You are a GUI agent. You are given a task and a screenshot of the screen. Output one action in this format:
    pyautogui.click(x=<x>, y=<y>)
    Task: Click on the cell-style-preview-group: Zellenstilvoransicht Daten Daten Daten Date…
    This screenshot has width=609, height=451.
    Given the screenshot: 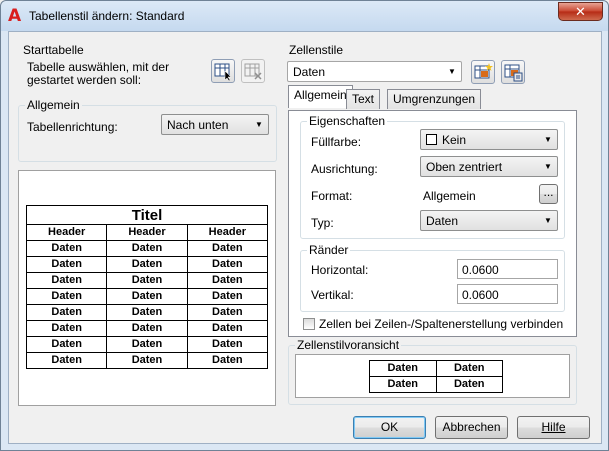 What is the action you would take?
    pyautogui.click(x=432, y=371)
    